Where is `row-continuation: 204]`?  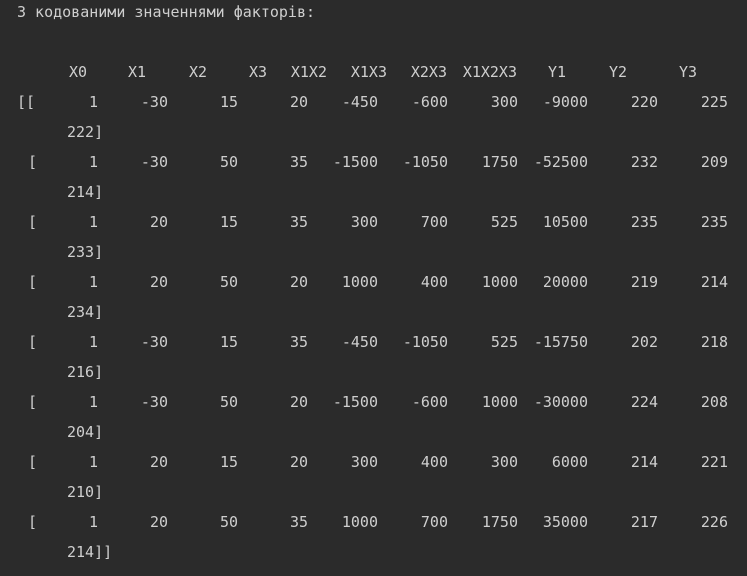
row-continuation: 204] is located at coordinates (373, 432).